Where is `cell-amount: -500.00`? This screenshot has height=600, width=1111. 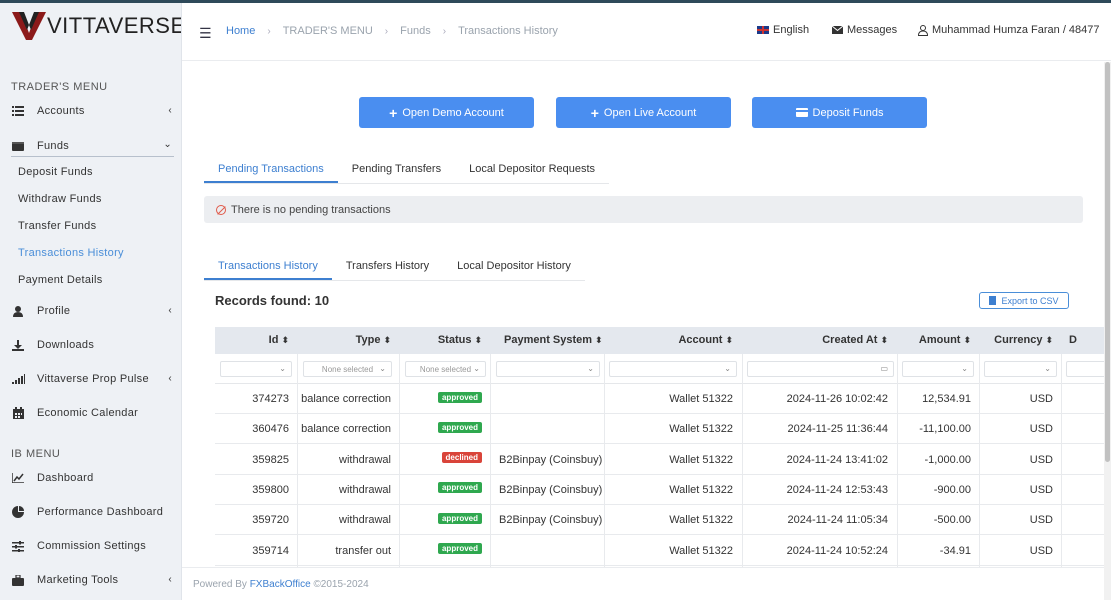 cell-amount: -500.00 is located at coordinates (952, 520).